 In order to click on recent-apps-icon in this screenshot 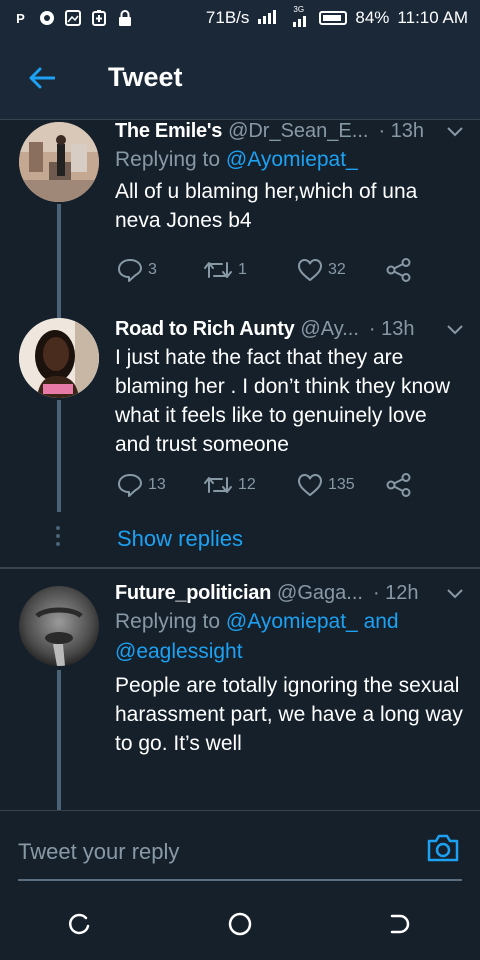, I will do `click(79, 924)`.